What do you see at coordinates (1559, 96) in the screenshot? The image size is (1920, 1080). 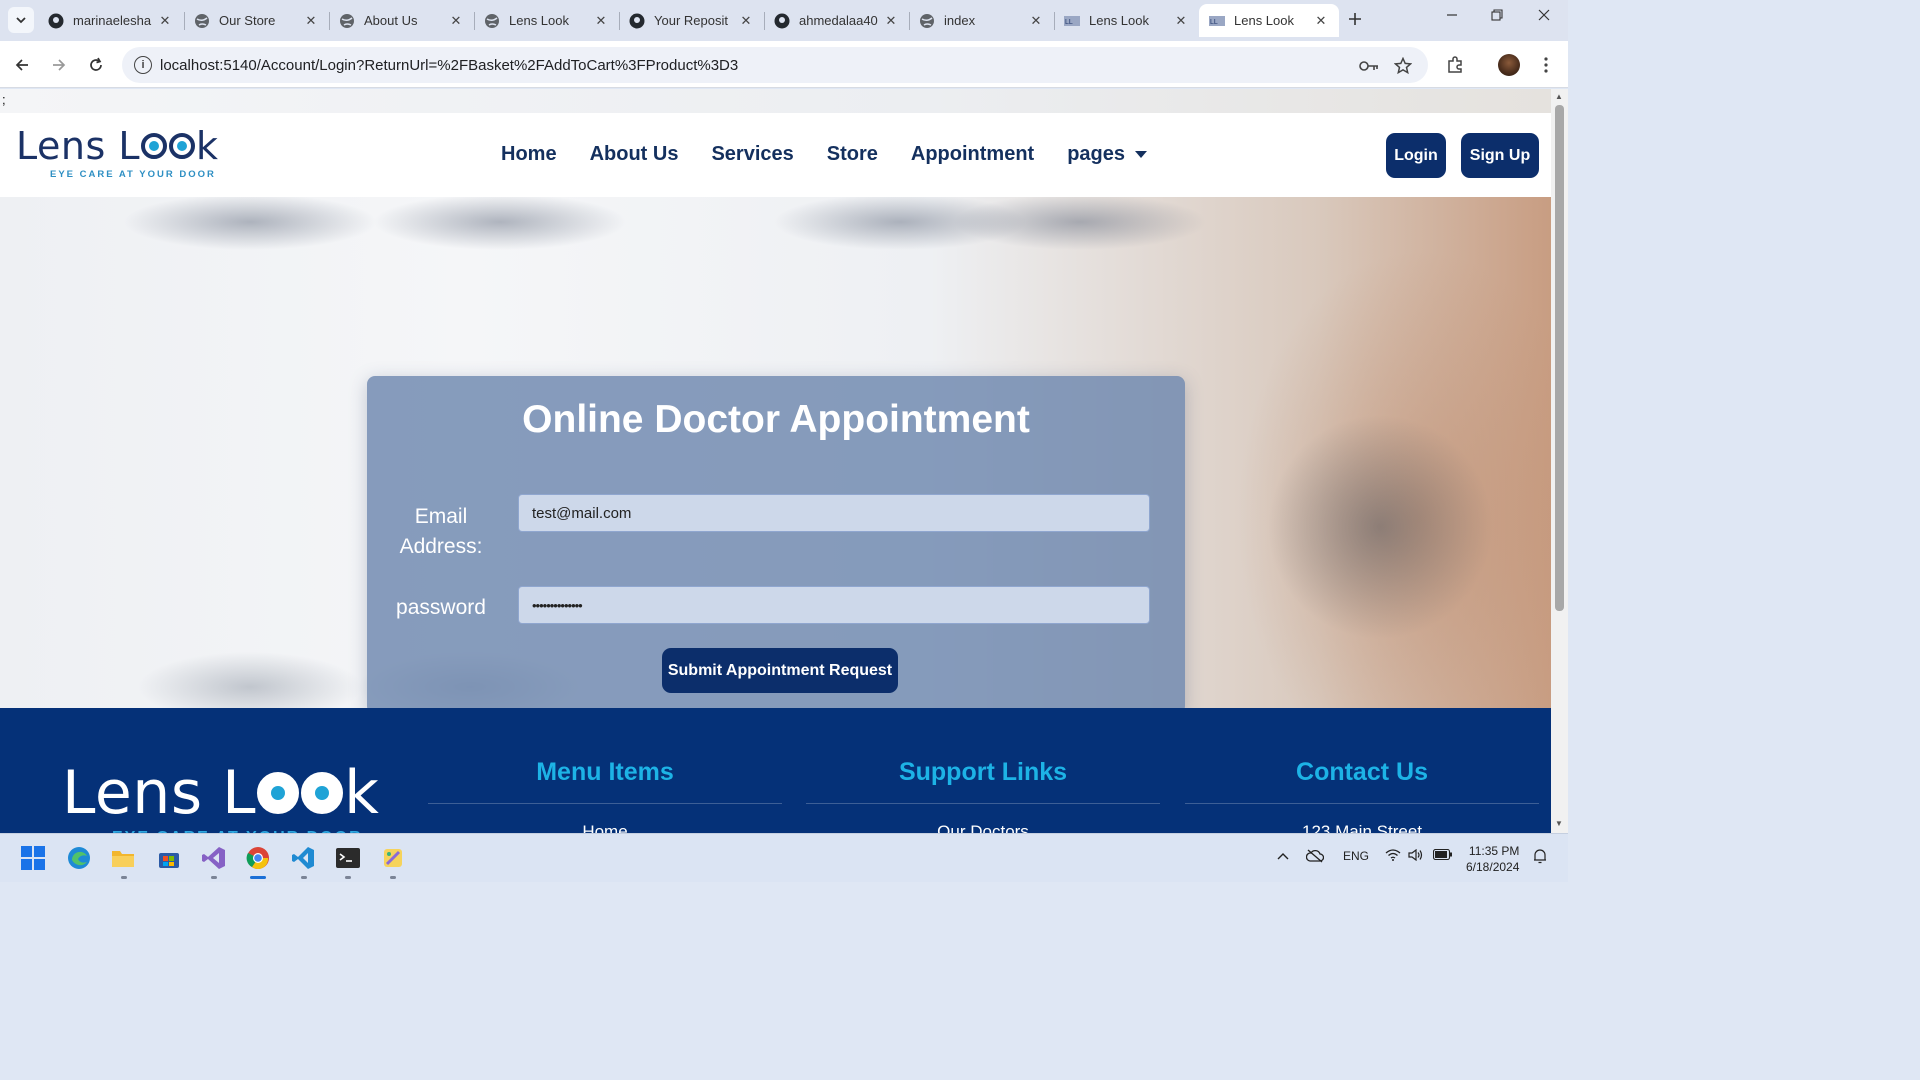 I see `scroll-up-icon: ▲` at bounding box center [1559, 96].